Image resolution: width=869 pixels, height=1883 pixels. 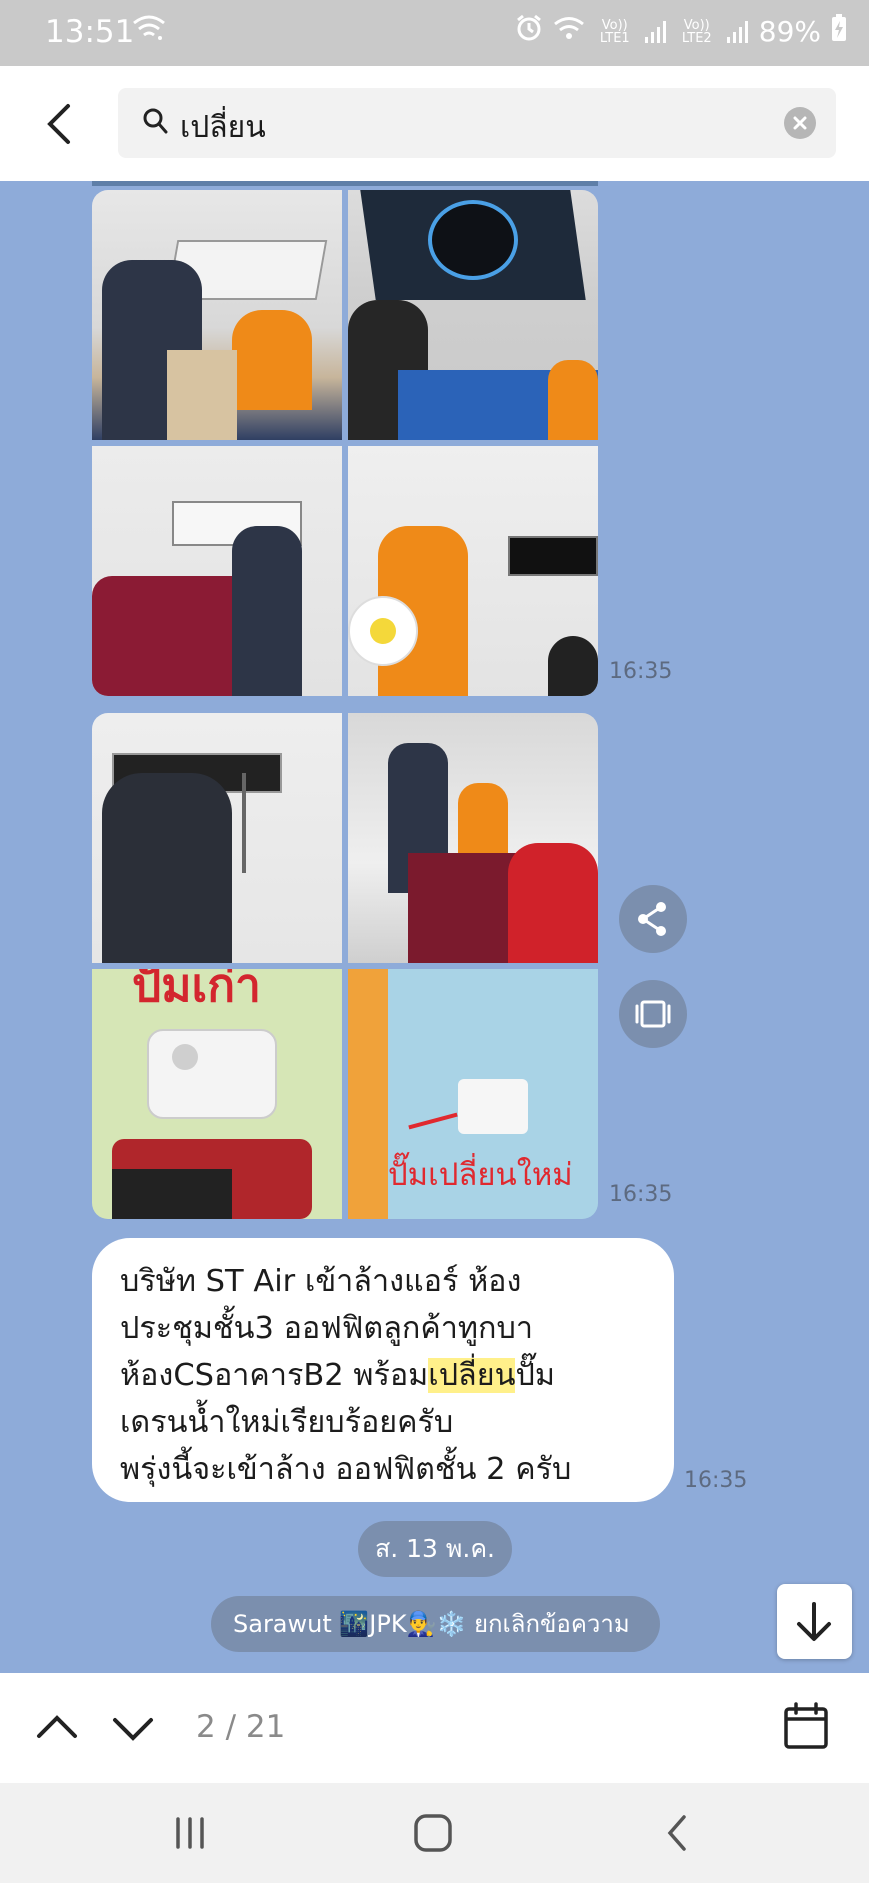 I want to click on new-pump-caption: ปั๊มเปลี่ยนใหม่, so click(x=480, y=1175).